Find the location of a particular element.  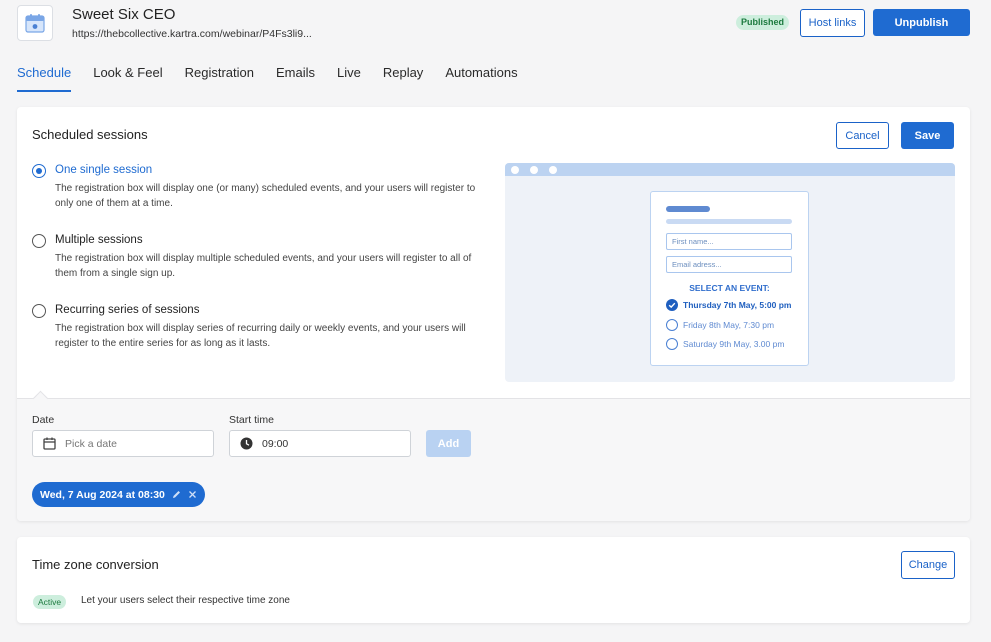

unpublish-button: Unpublish is located at coordinates (921, 22).